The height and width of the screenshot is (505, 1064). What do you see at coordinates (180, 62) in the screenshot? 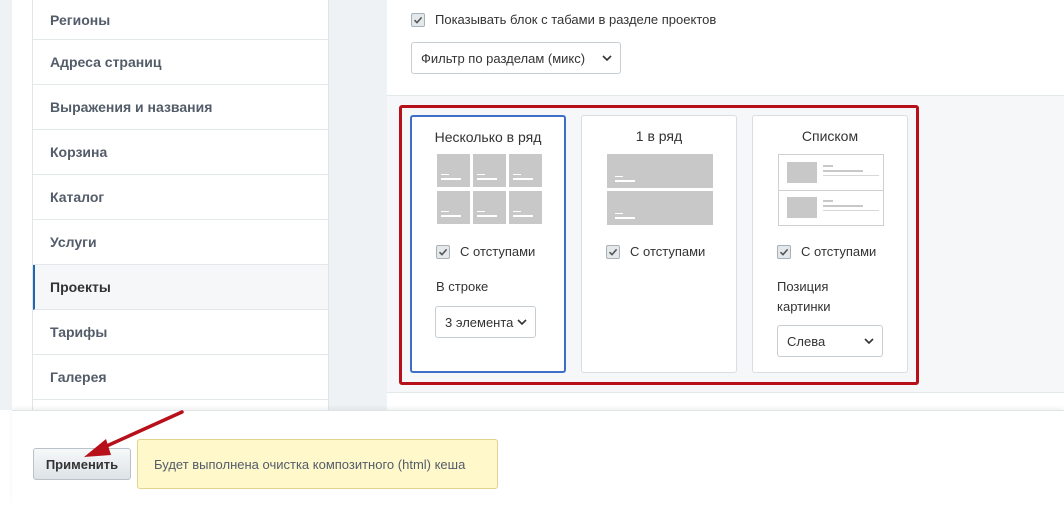
I see `sidebar-item-page-addresses: Адреса страниц` at bounding box center [180, 62].